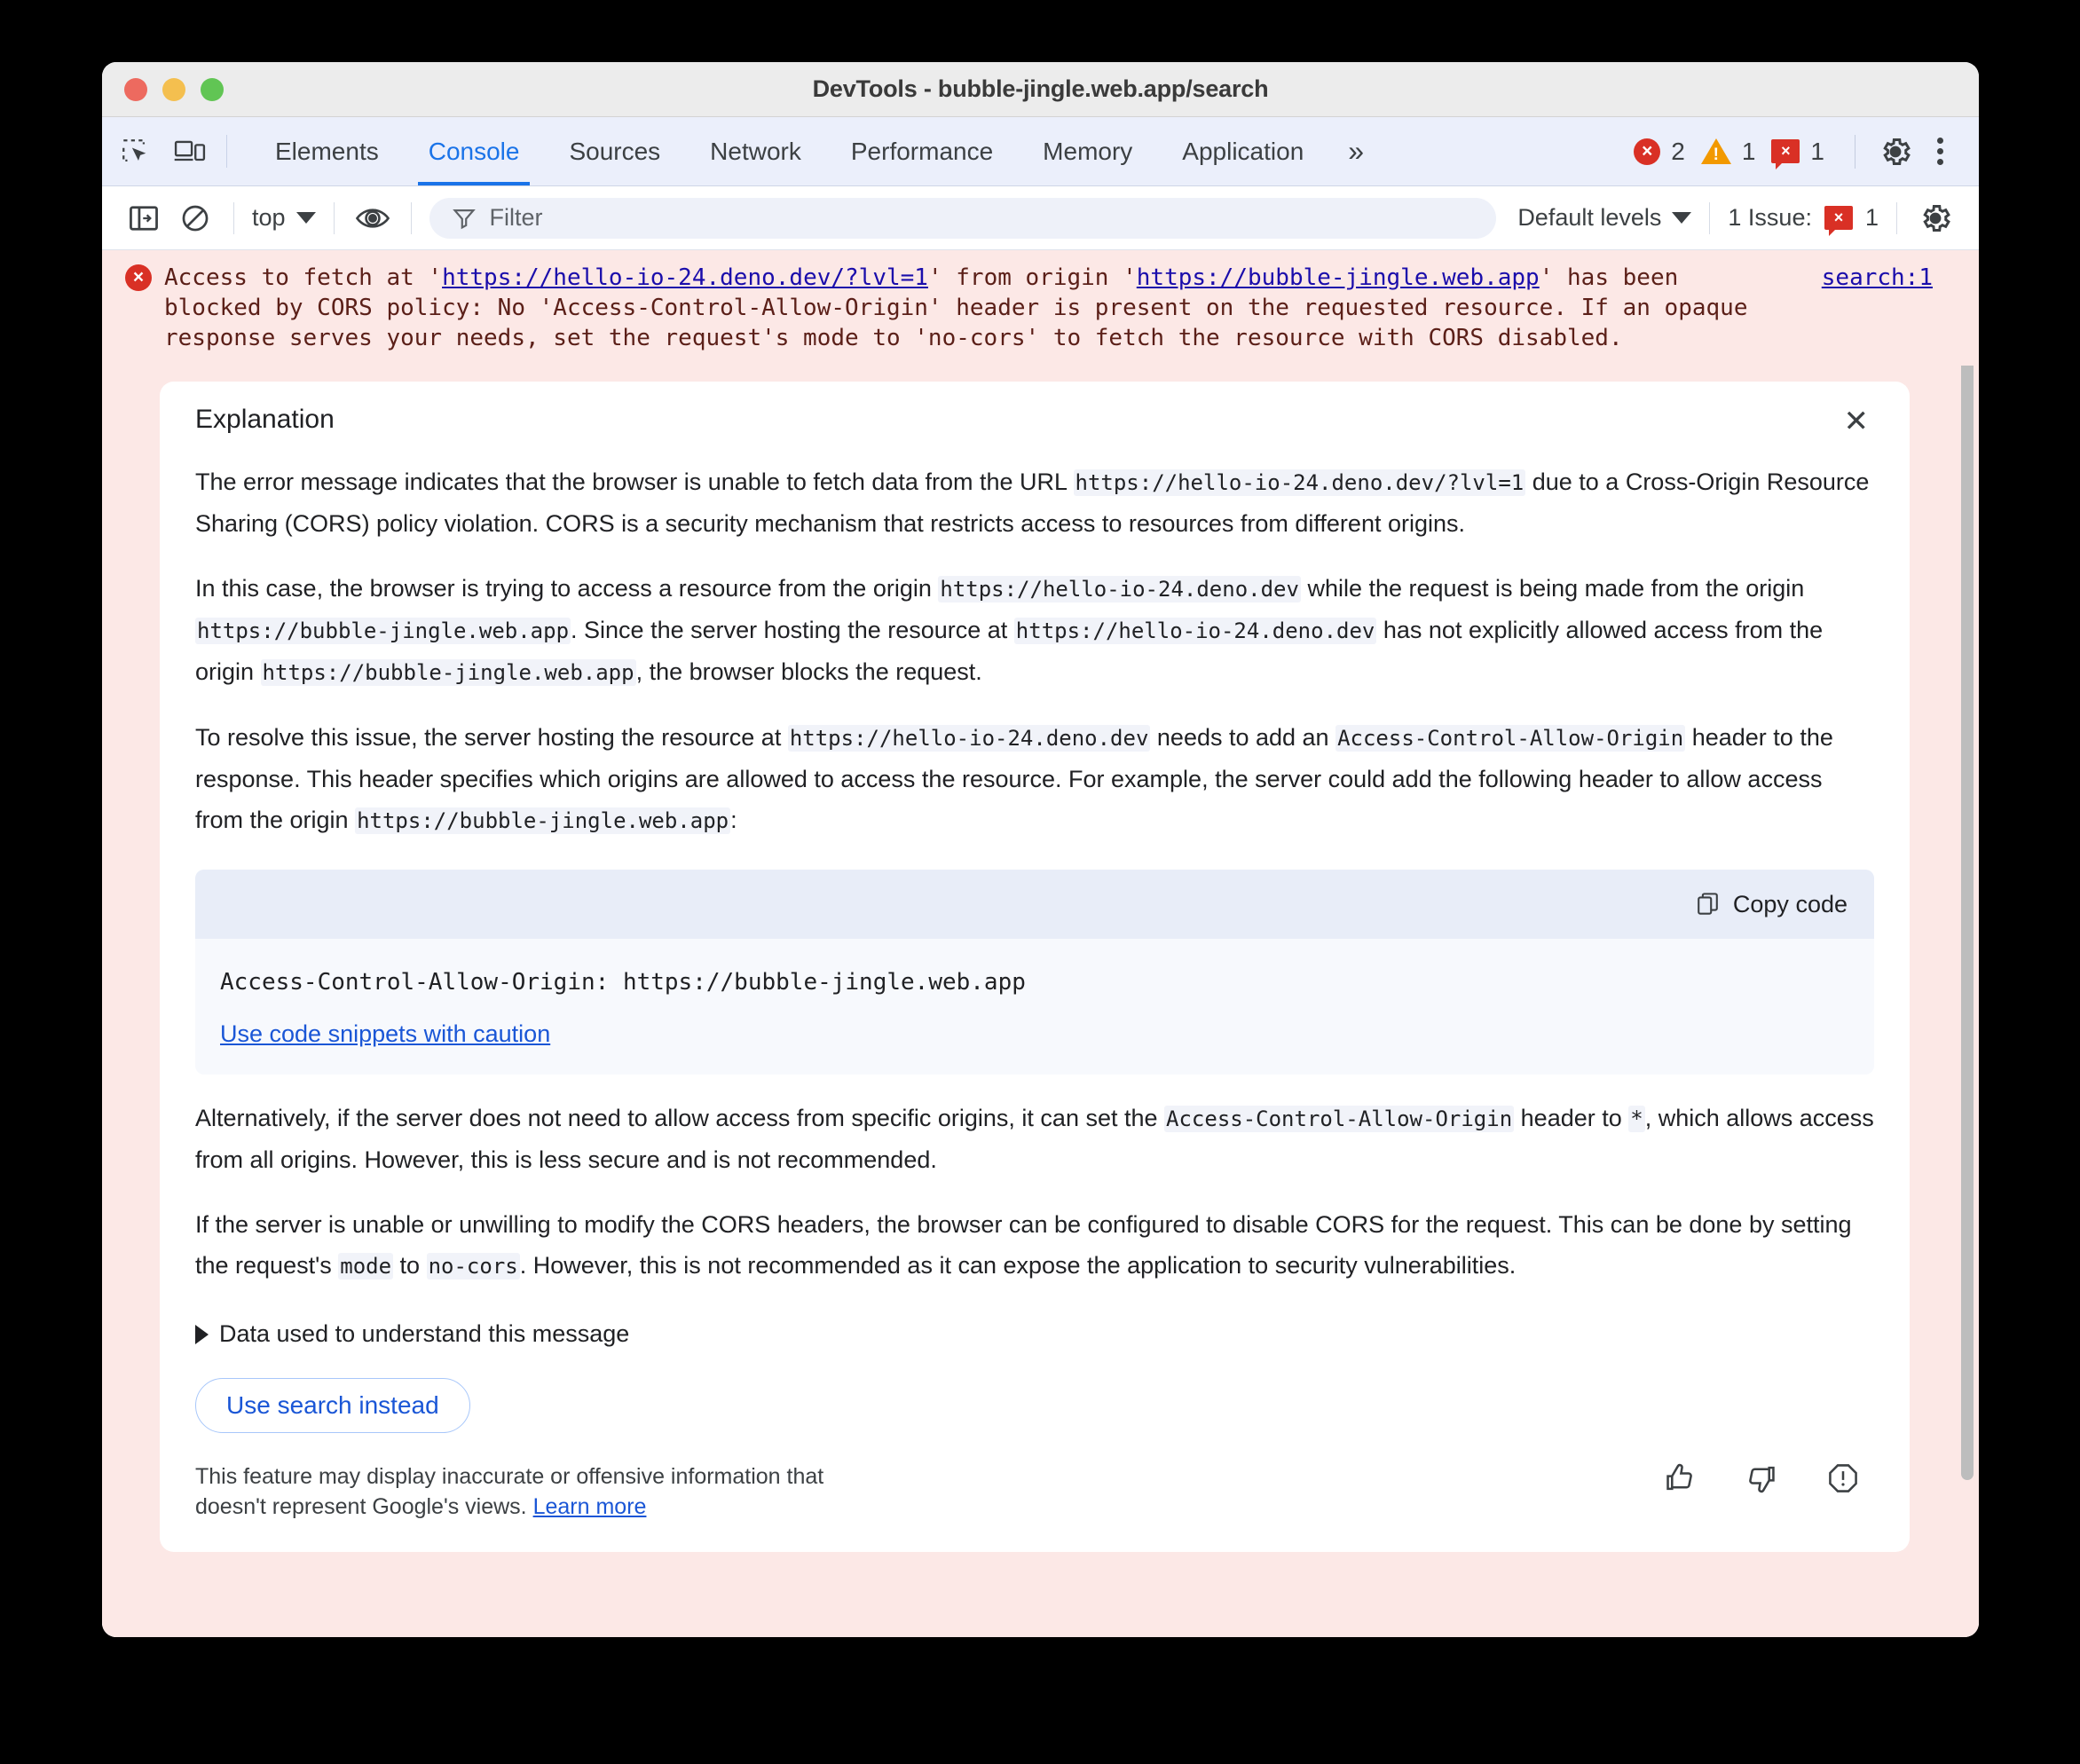  I want to click on live-expression-icon, so click(372, 218).